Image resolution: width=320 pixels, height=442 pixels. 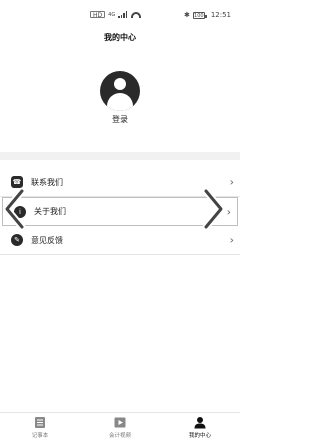 I want to click on tab-notebook: 记事本, so click(x=40, y=427).